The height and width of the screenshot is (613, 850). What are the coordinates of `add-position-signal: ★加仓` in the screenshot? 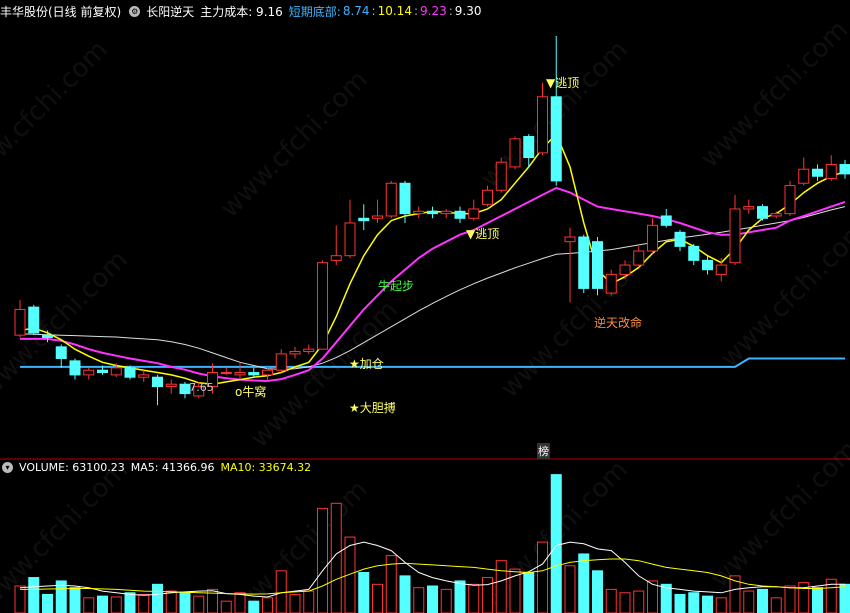 It's located at (366, 364).